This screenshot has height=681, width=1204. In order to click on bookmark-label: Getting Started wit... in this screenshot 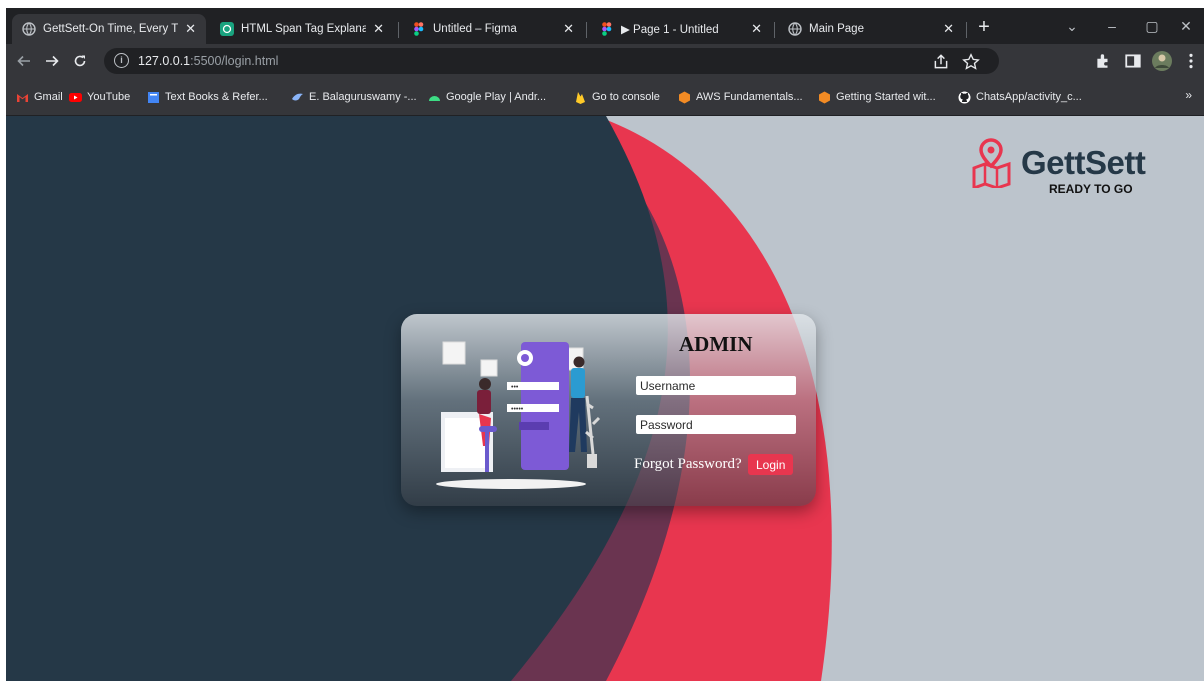, I will do `click(886, 97)`.